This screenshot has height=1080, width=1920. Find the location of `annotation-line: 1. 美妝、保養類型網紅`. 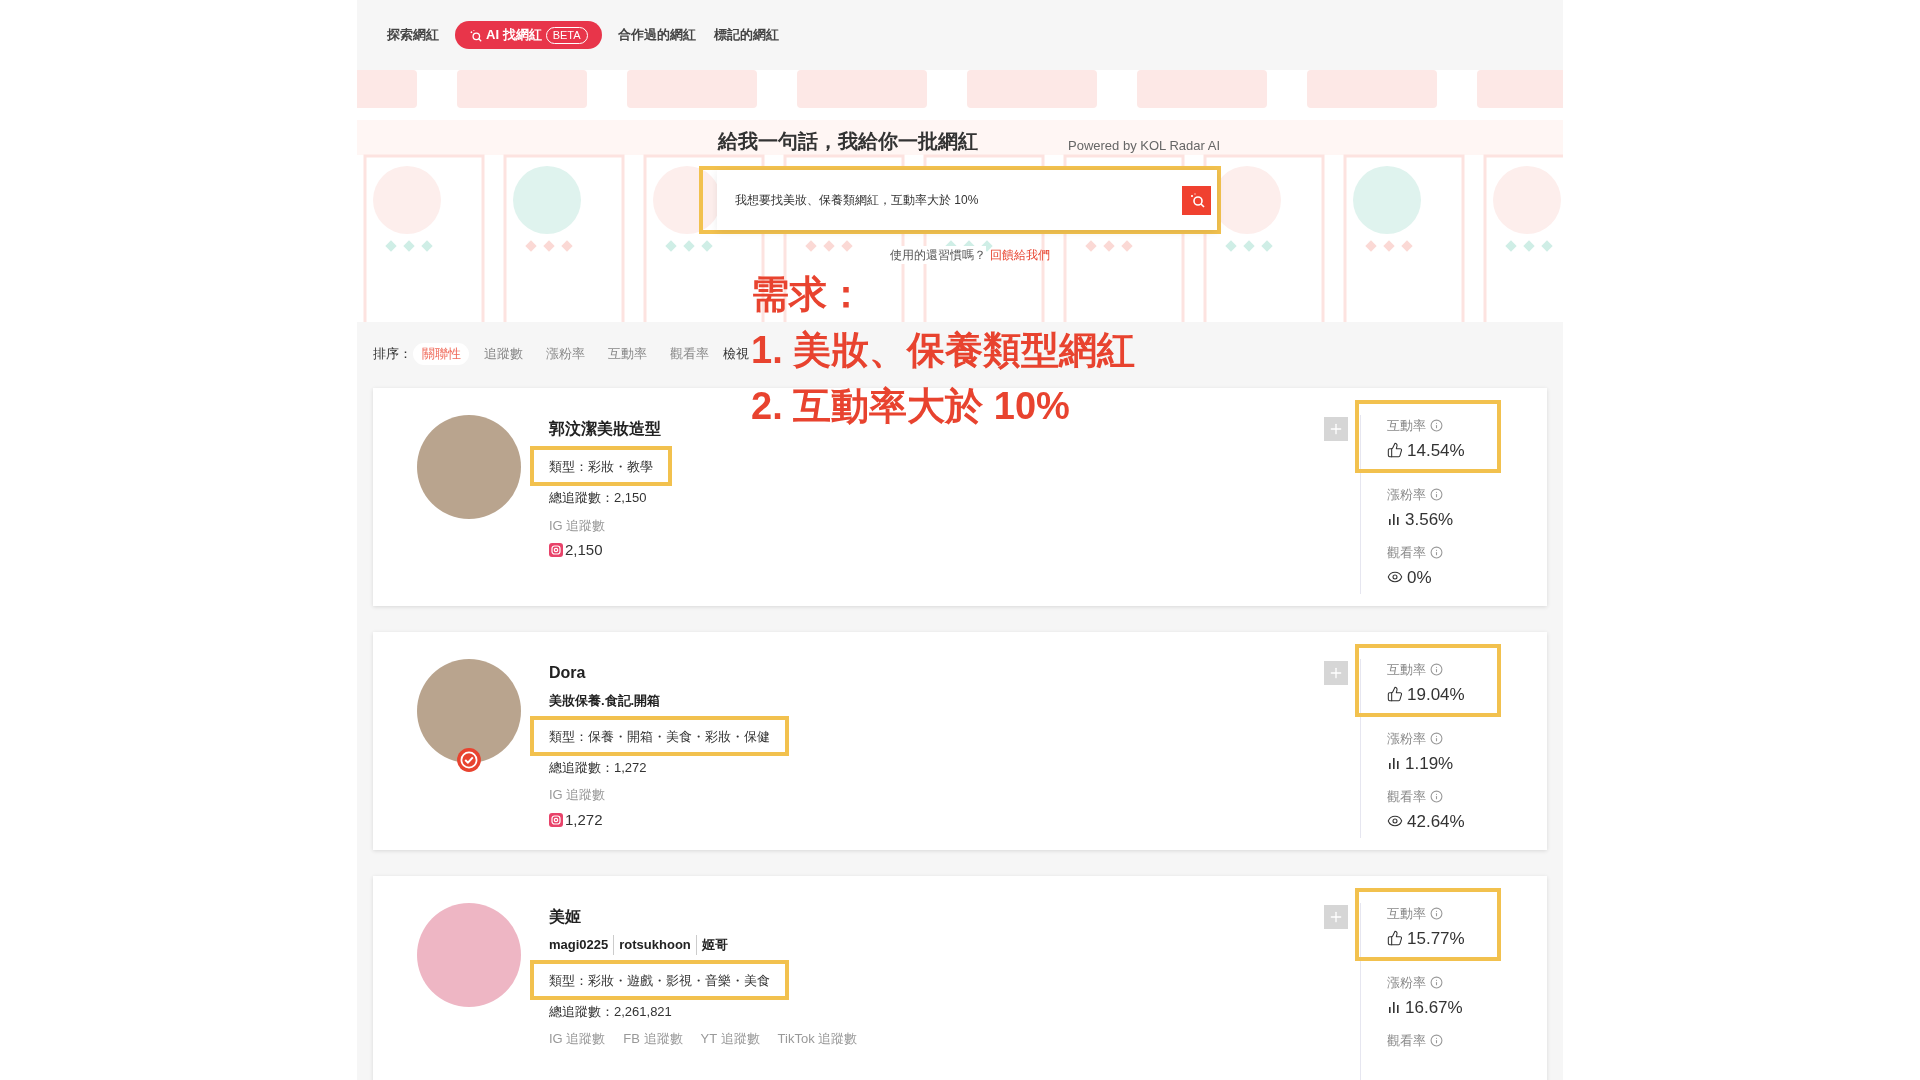

annotation-line: 1. 美妝、保養類型網紅 is located at coordinates (943, 350).